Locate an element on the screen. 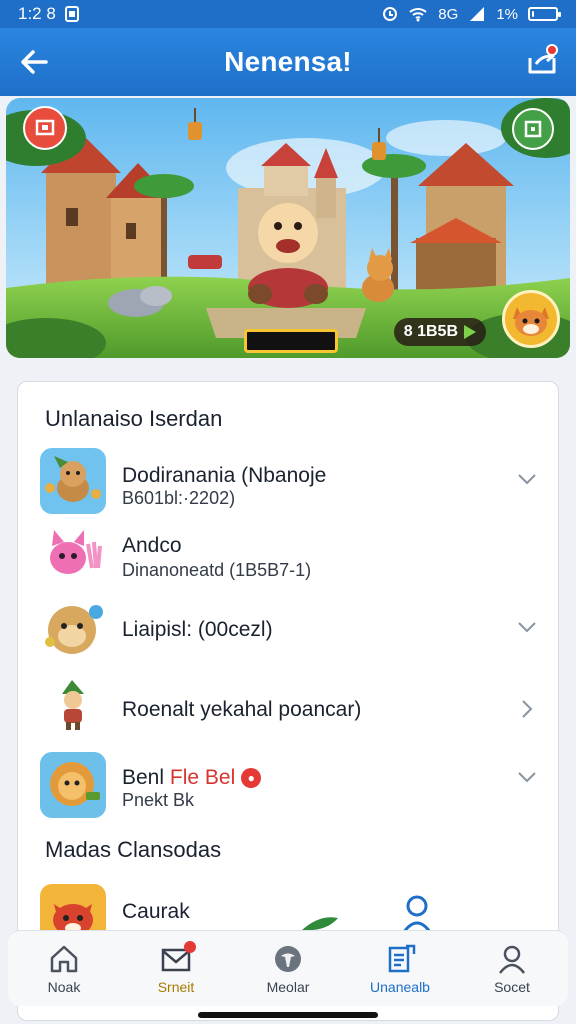  item-title: Benl Fle Bel ● is located at coordinates (192, 778).